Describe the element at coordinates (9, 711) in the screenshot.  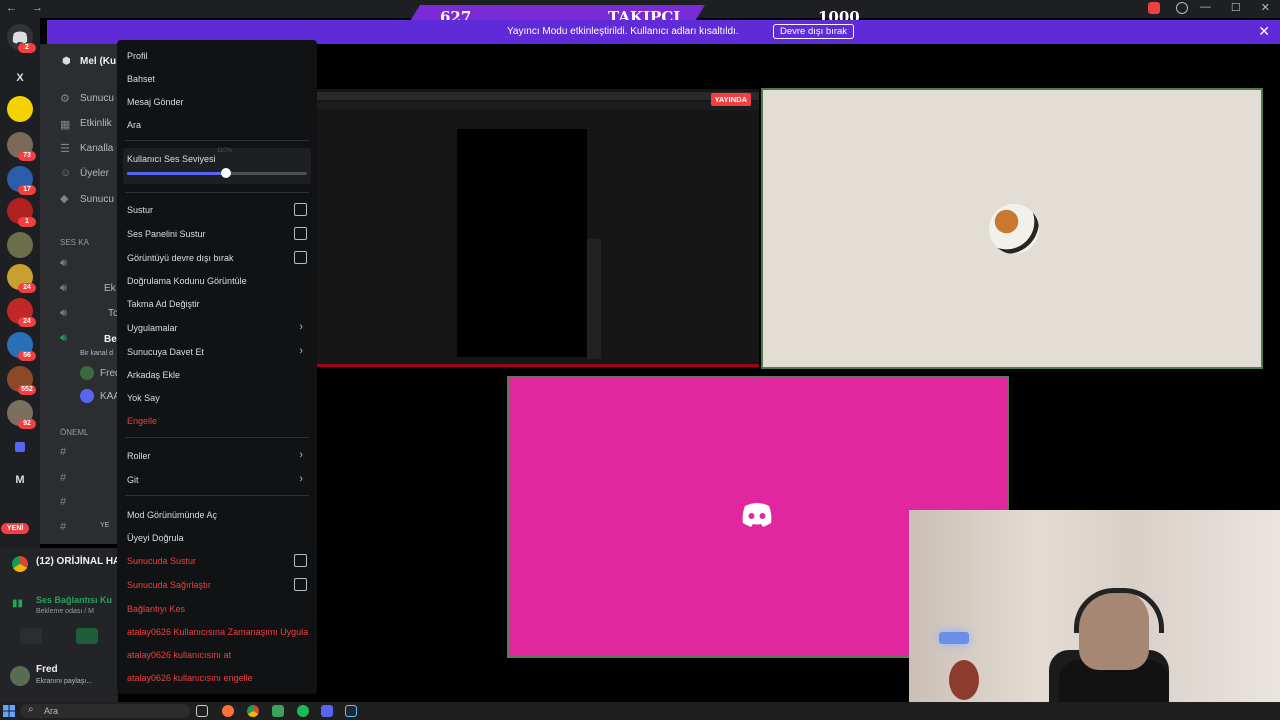
I see `windows-start-icon` at that location.